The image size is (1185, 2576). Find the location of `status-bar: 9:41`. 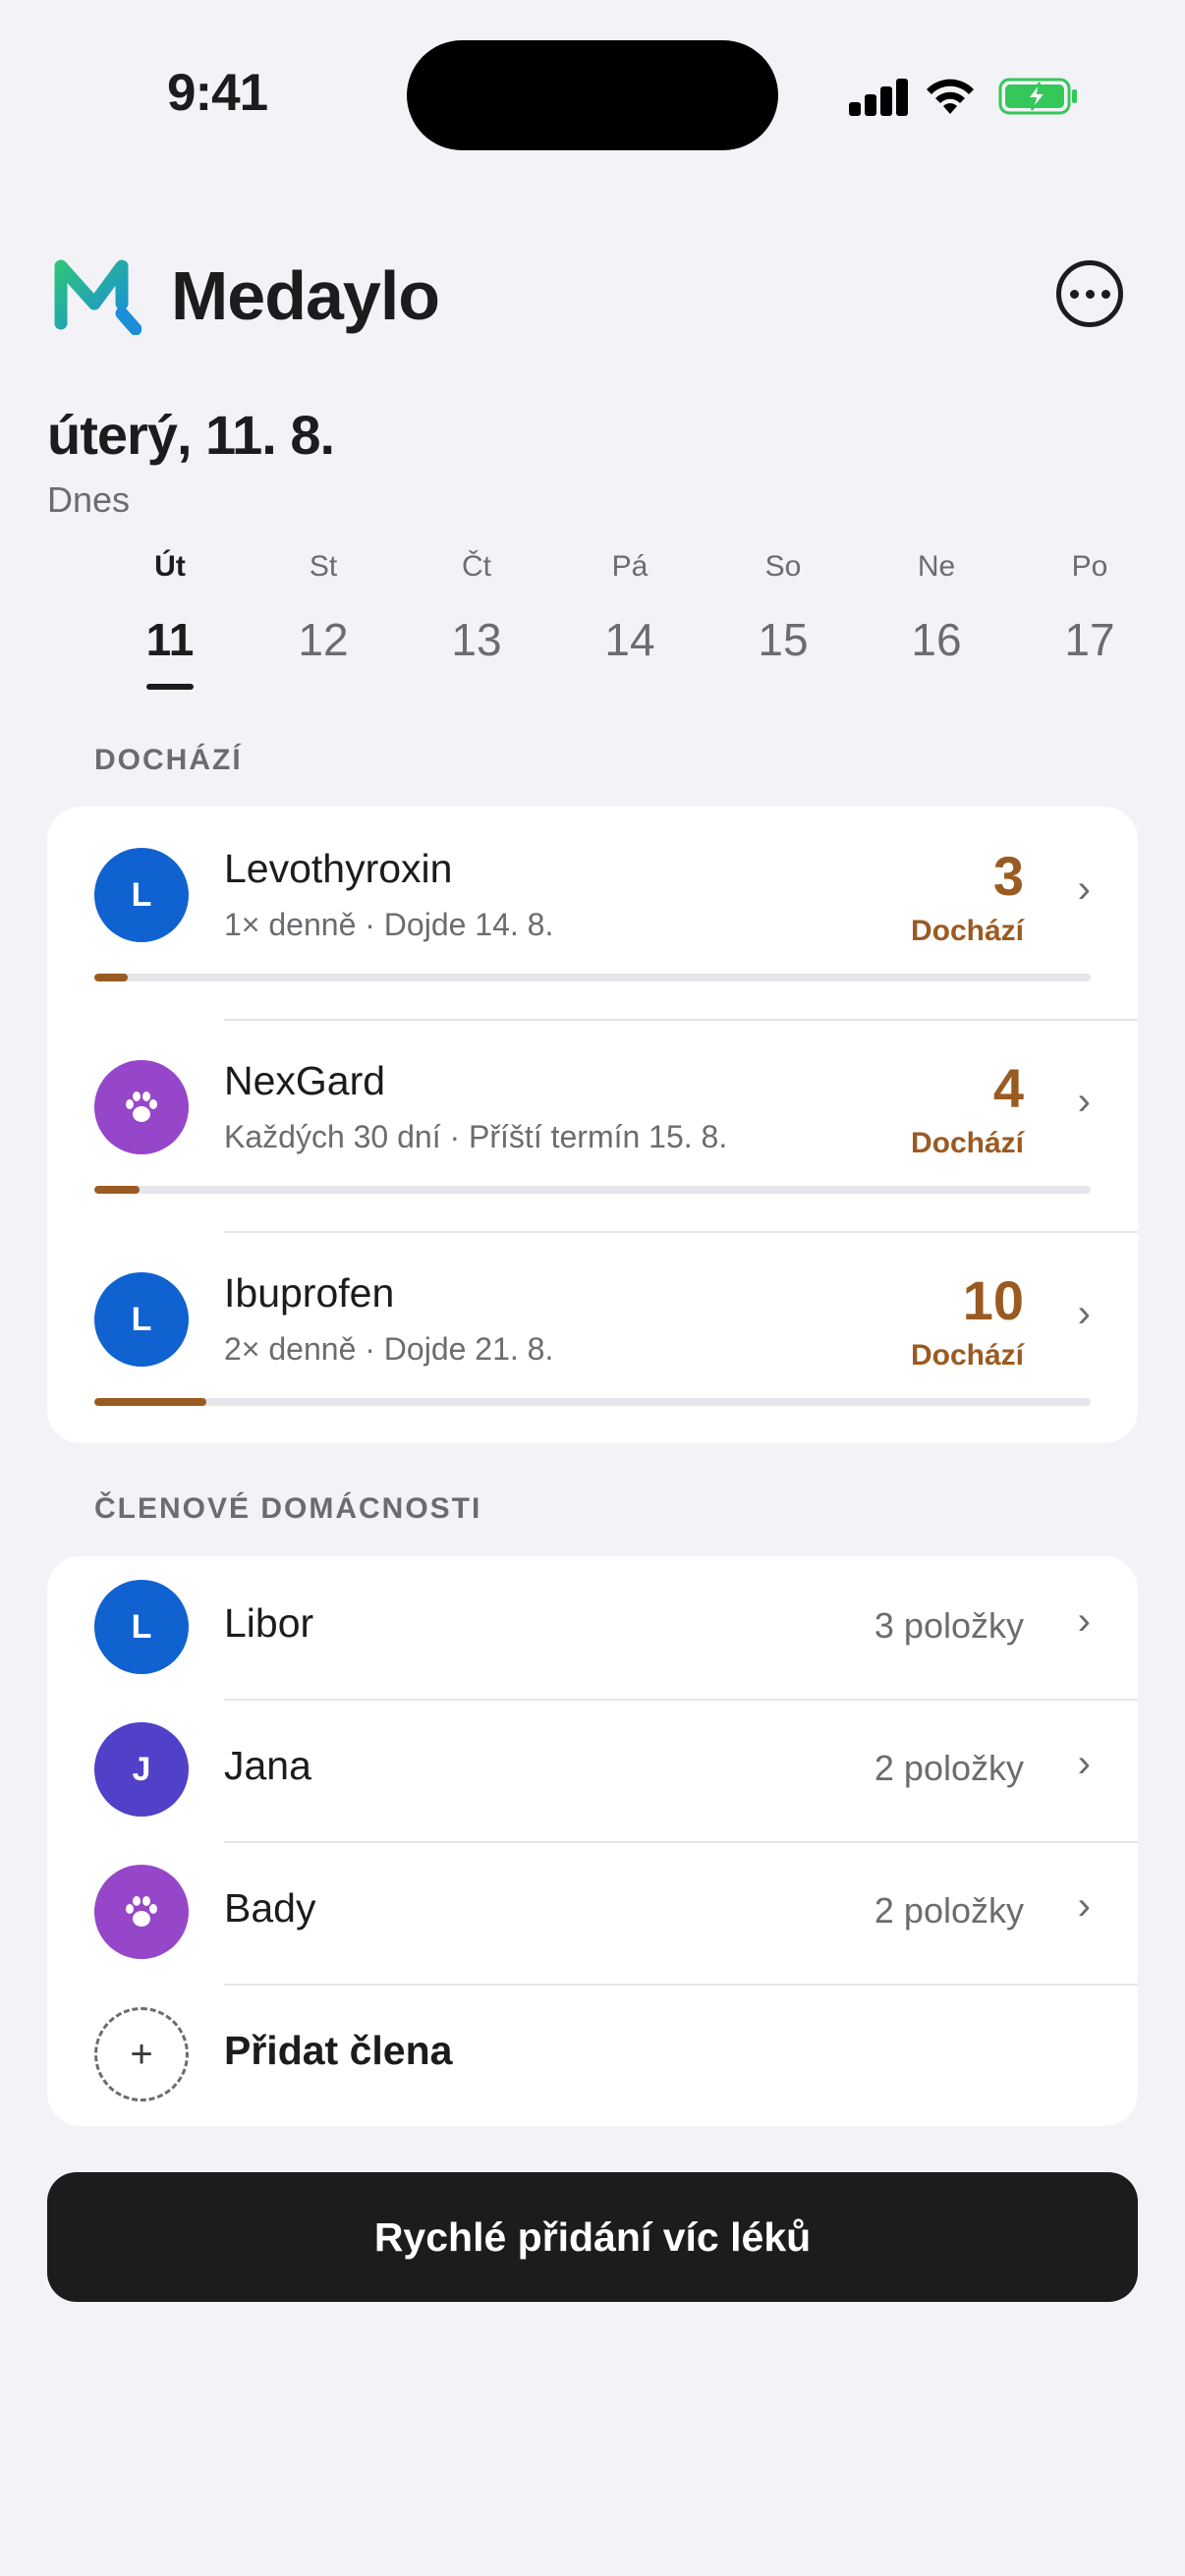

status-bar: 9:41 is located at coordinates (592, 75).